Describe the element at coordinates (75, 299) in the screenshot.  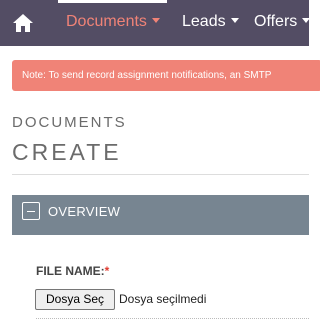
I see `choose-file-button: Dosya Seç` at that location.